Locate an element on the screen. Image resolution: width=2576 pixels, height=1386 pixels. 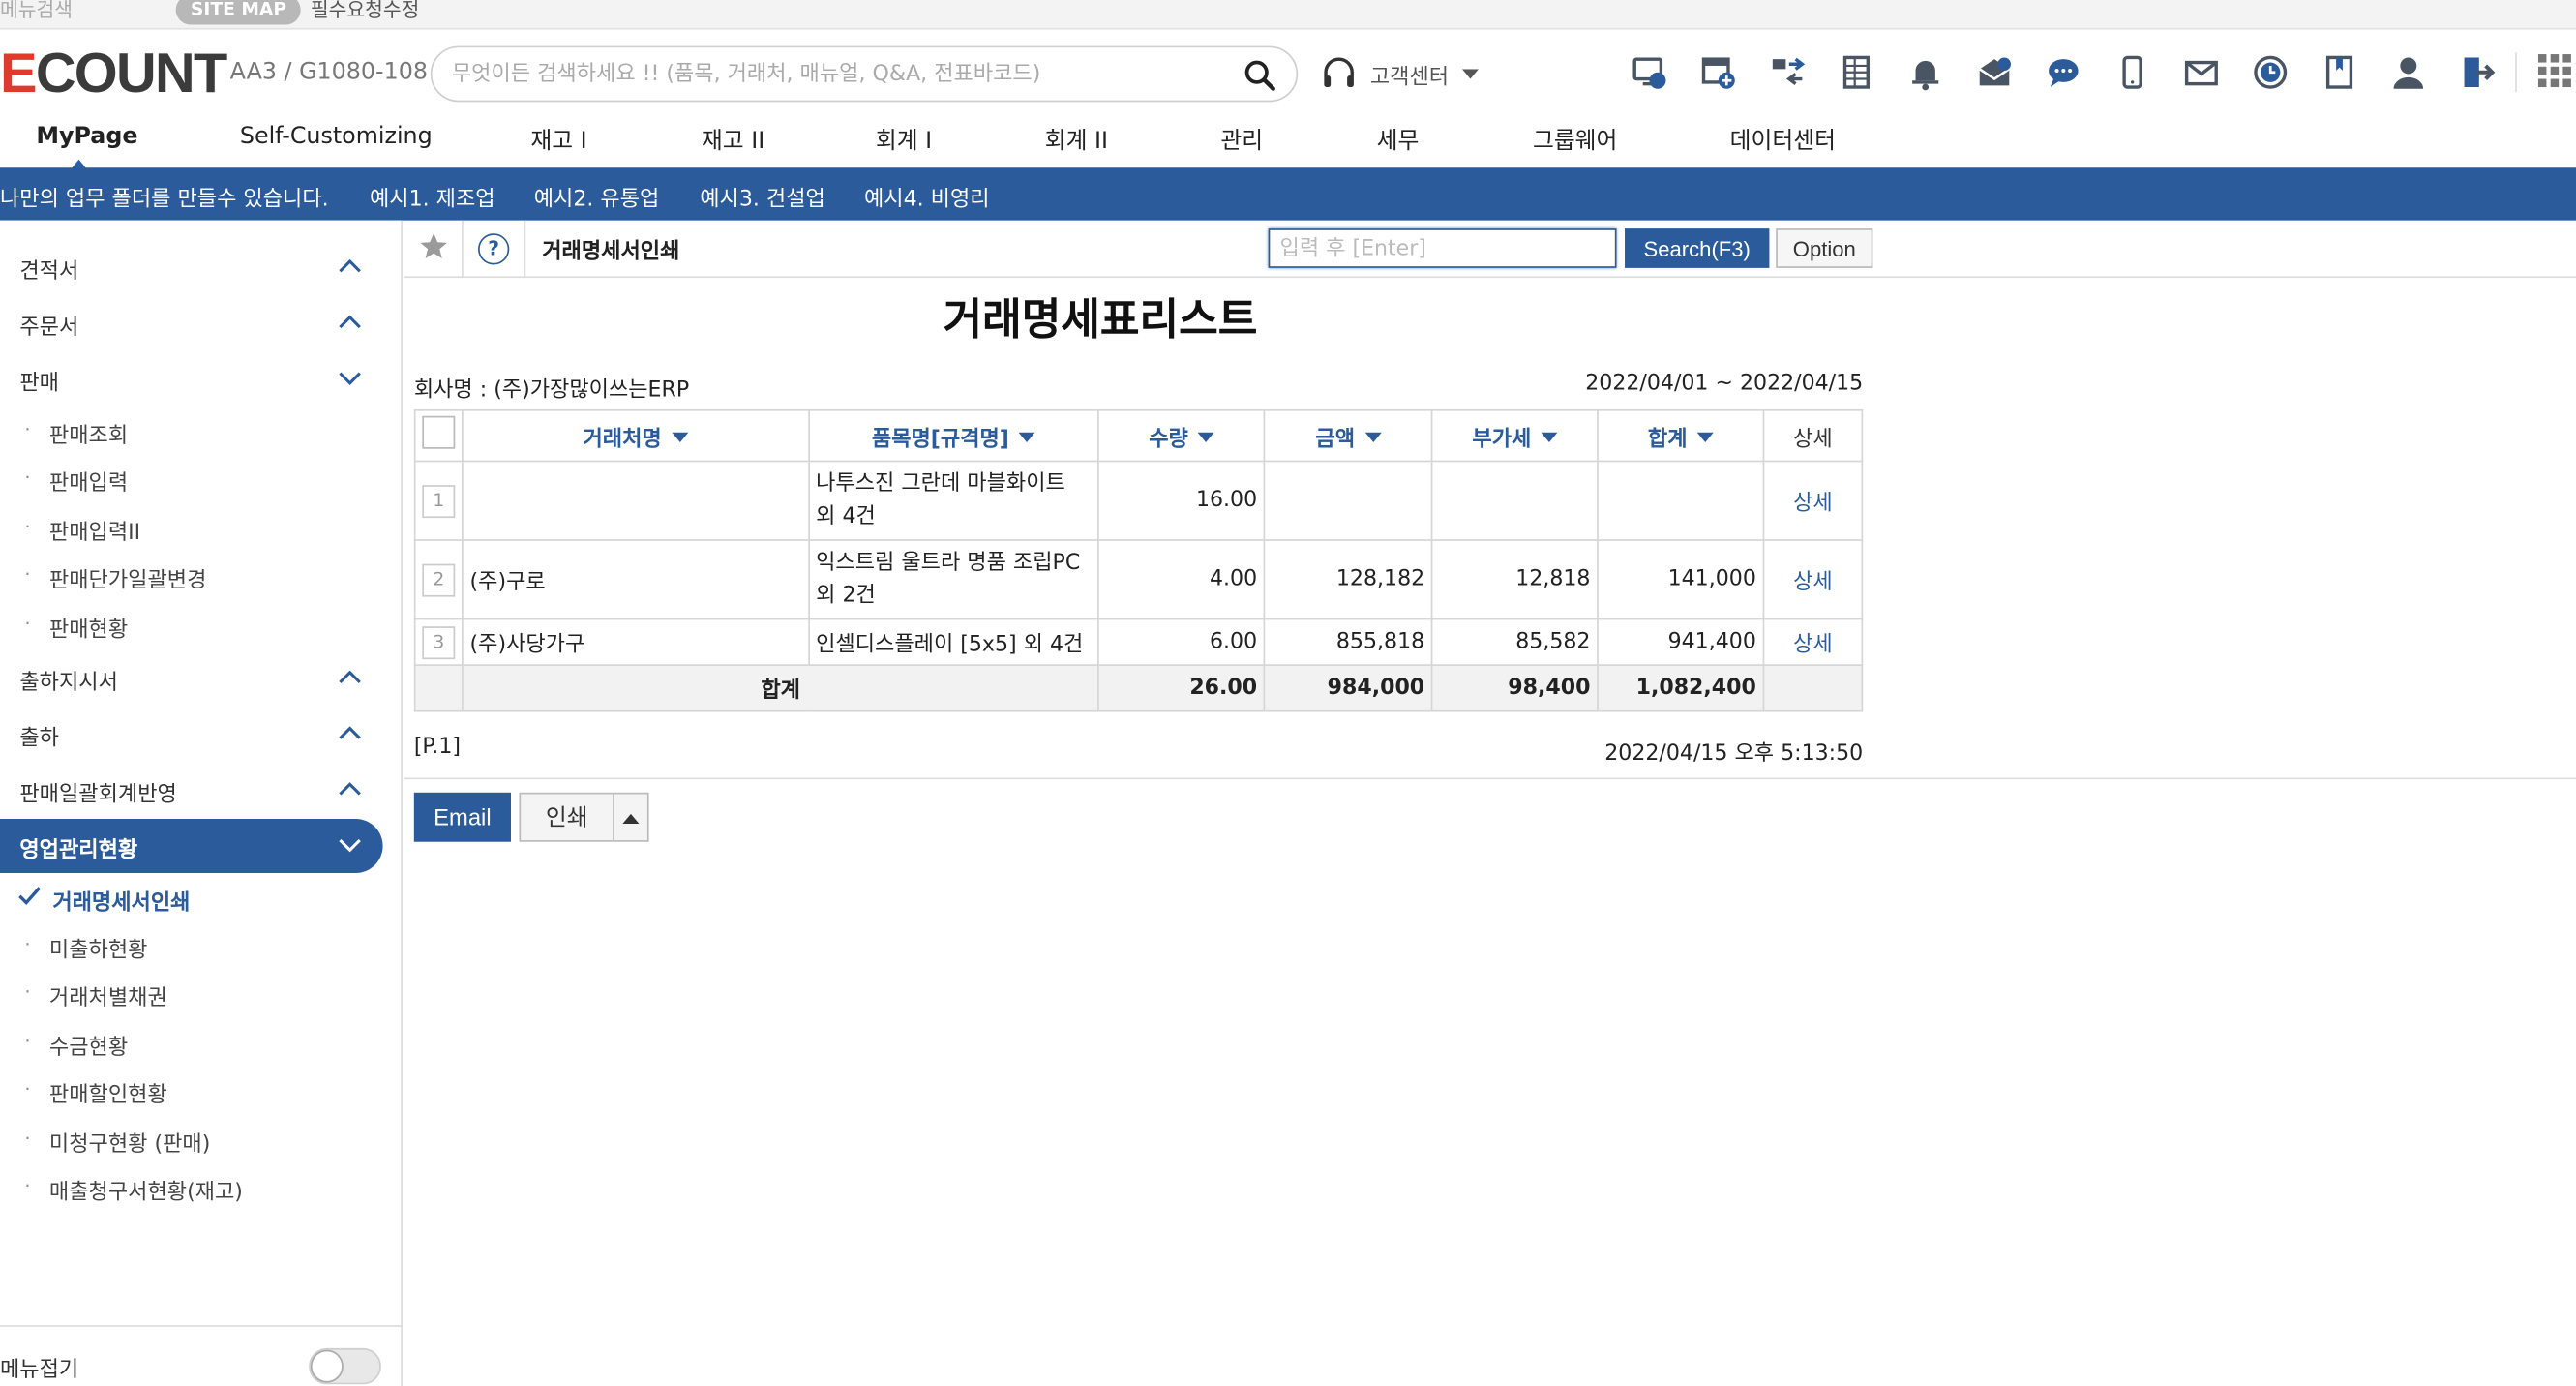
sidebar-group-shipping-order: 출하지시서 is located at coordinates (201, 677).